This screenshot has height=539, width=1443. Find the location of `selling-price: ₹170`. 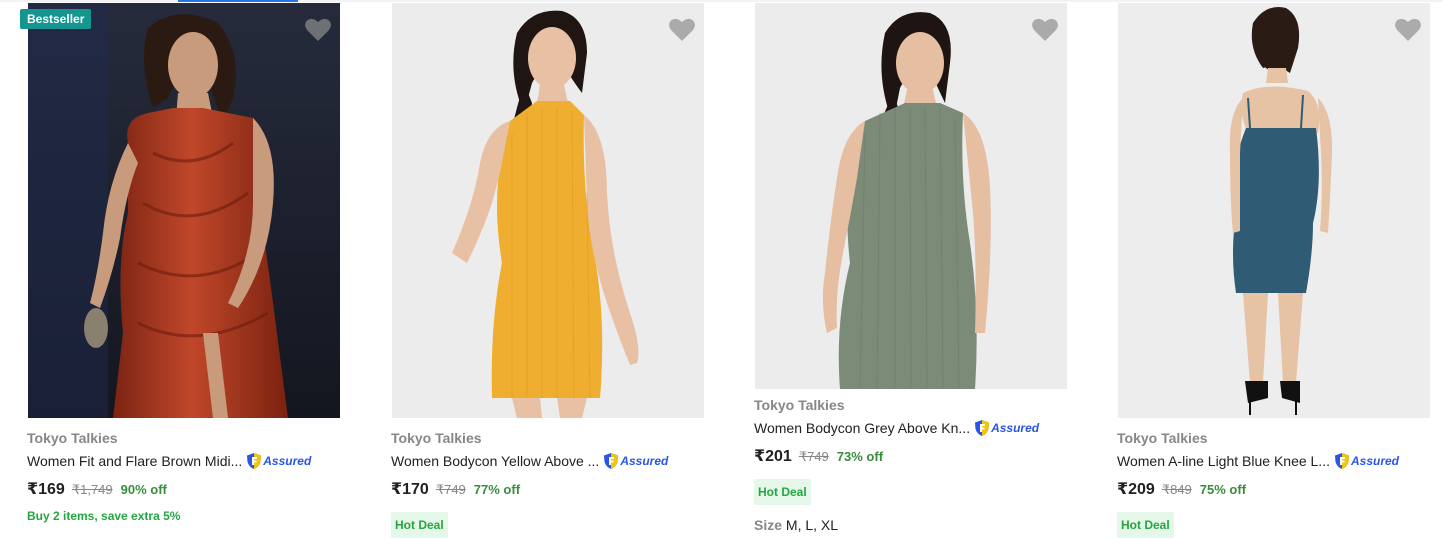

selling-price: ₹170 is located at coordinates (410, 489).